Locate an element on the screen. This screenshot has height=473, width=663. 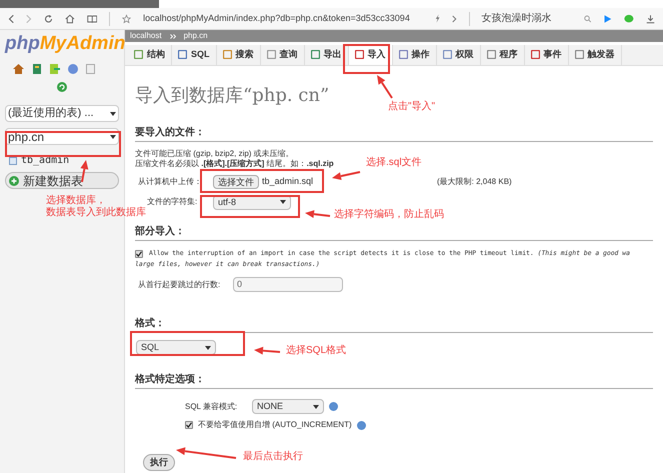
database-icon is located at coordinates (37, 69).